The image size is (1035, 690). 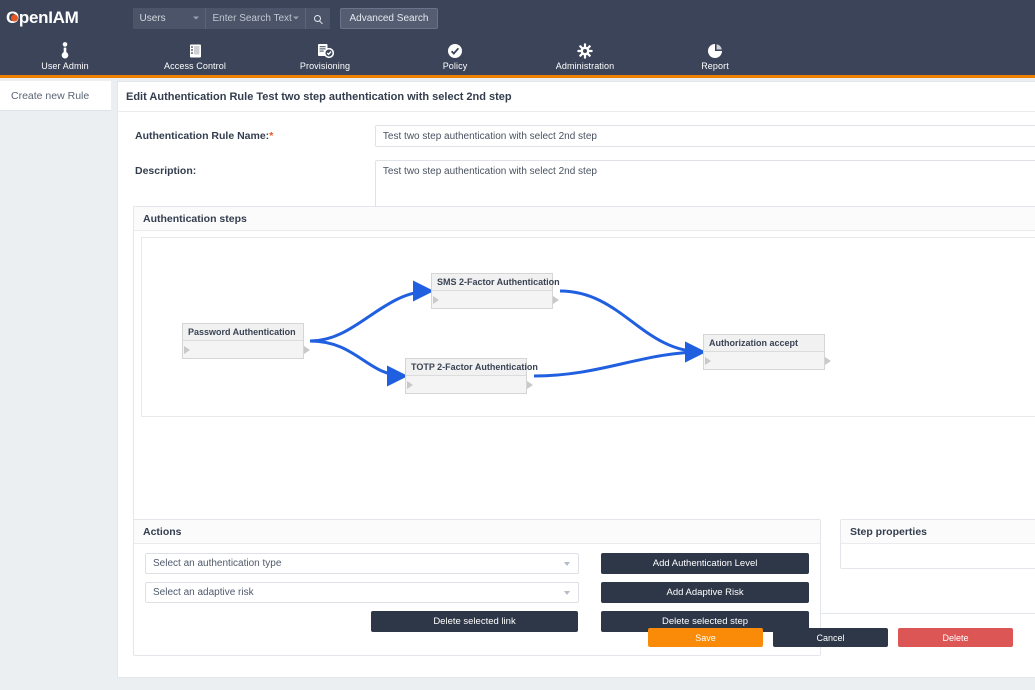 I want to click on step-properties-card: Step properties, so click(x=937, y=544).